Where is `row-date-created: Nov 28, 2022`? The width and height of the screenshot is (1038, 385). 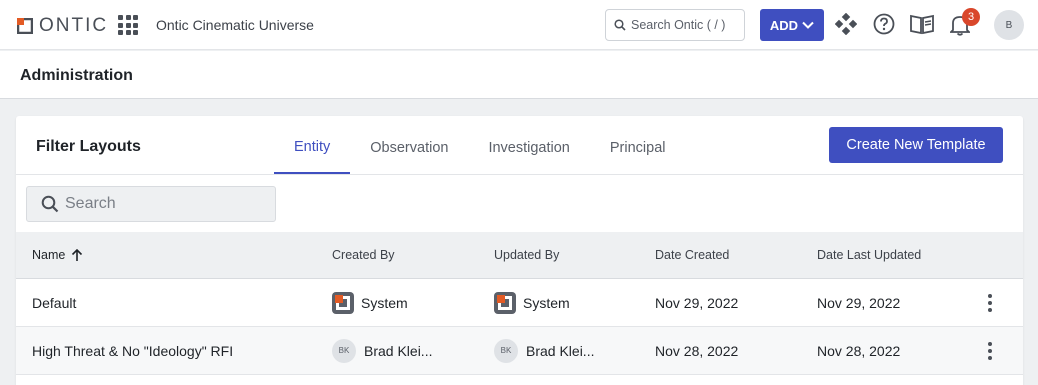
row-date-created: Nov 28, 2022 is located at coordinates (697, 350).